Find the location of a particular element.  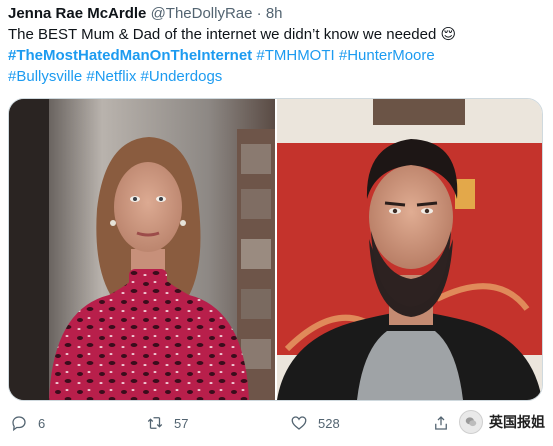

reply-icon is located at coordinates (19, 424).